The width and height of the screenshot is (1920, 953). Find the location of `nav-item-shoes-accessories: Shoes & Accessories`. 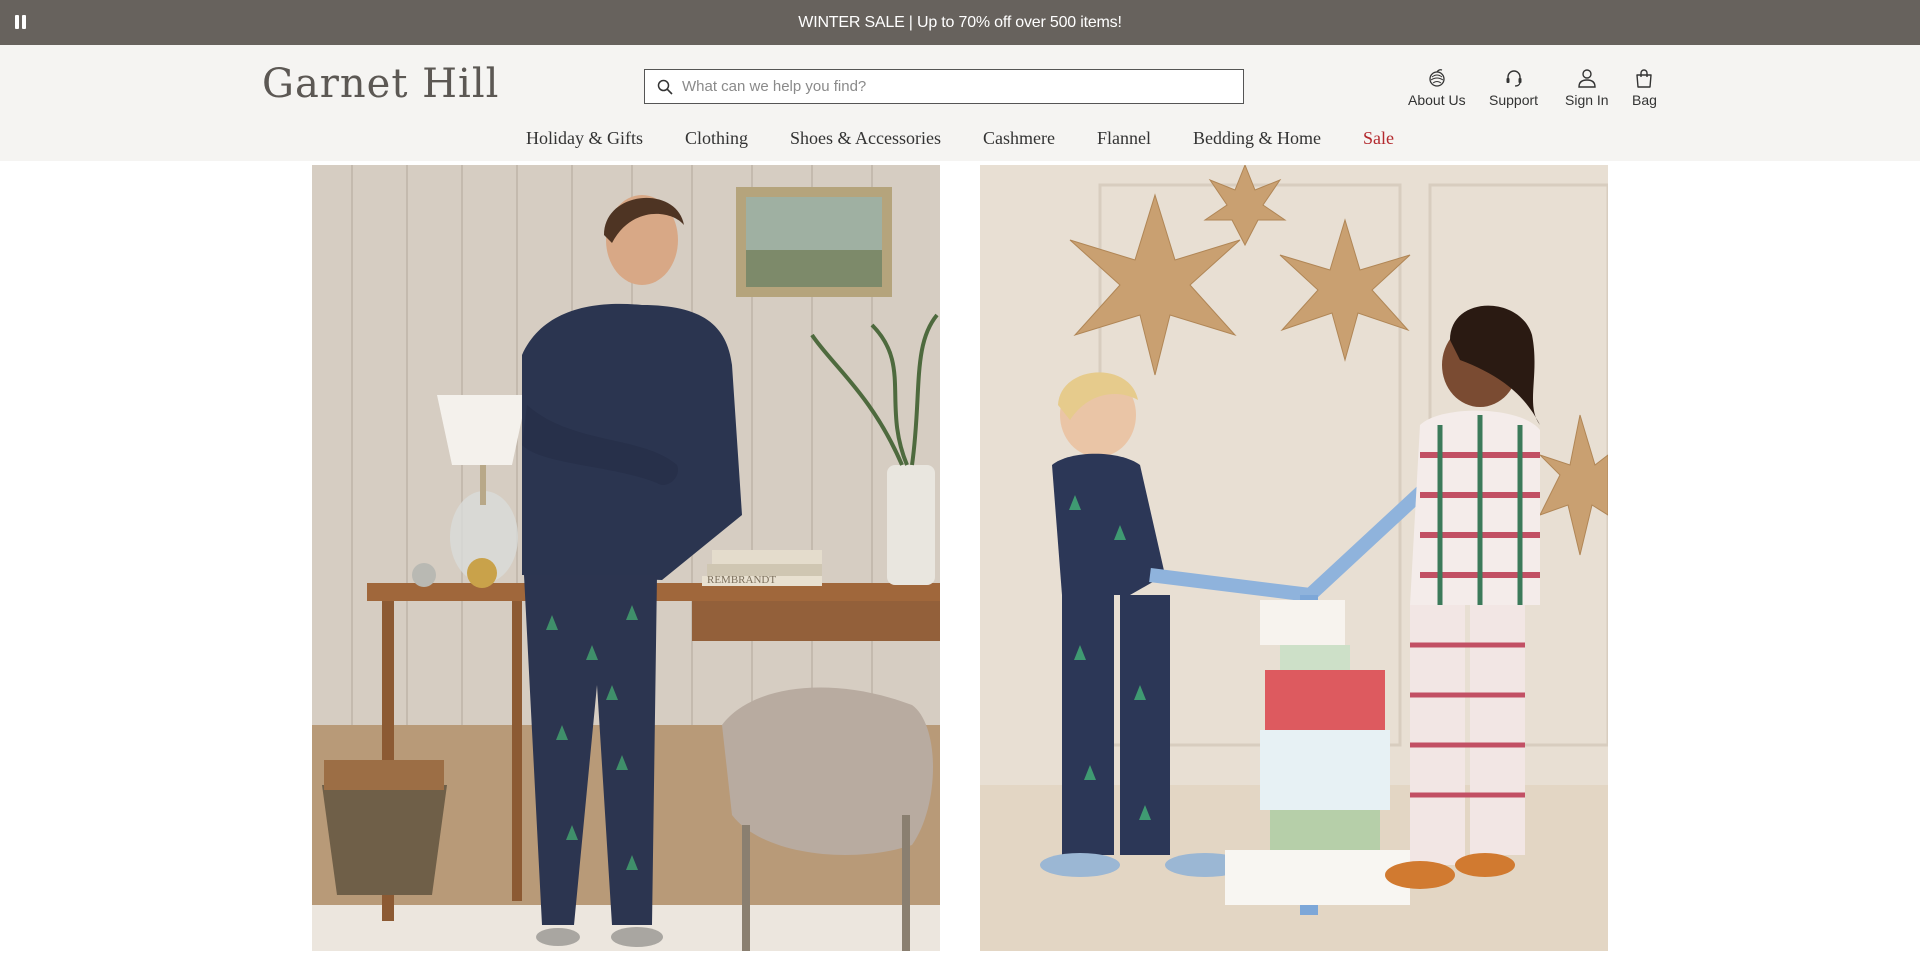

nav-item-shoes-accessories: Shoes & Accessories is located at coordinates (865, 138).